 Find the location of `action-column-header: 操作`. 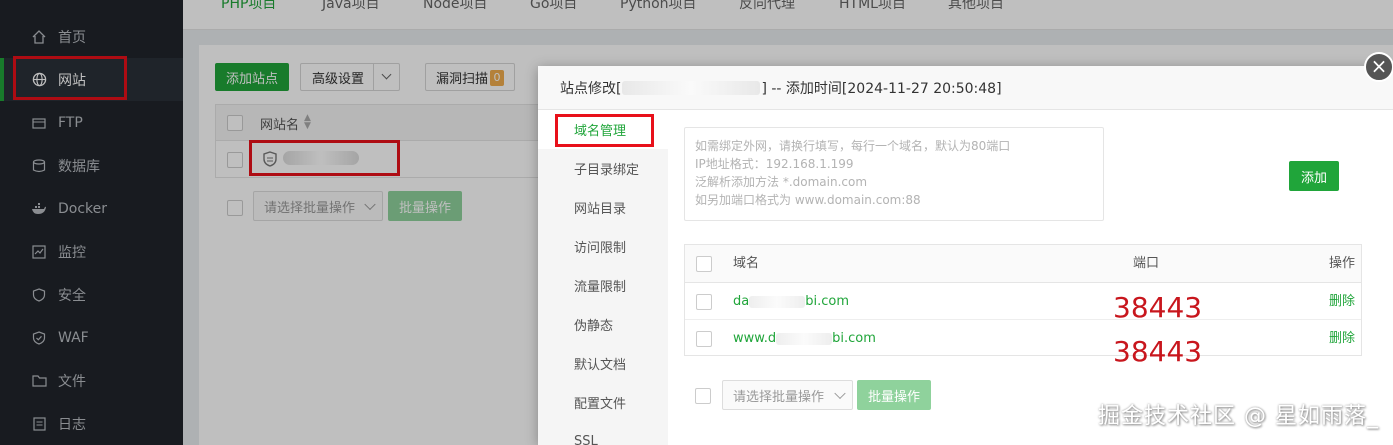

action-column-header: 操作 is located at coordinates (1342, 263).